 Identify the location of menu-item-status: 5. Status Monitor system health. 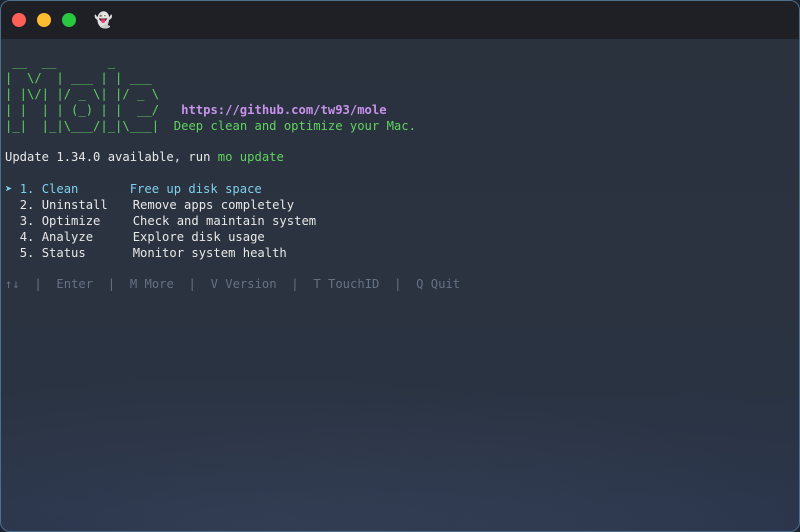
(232, 254).